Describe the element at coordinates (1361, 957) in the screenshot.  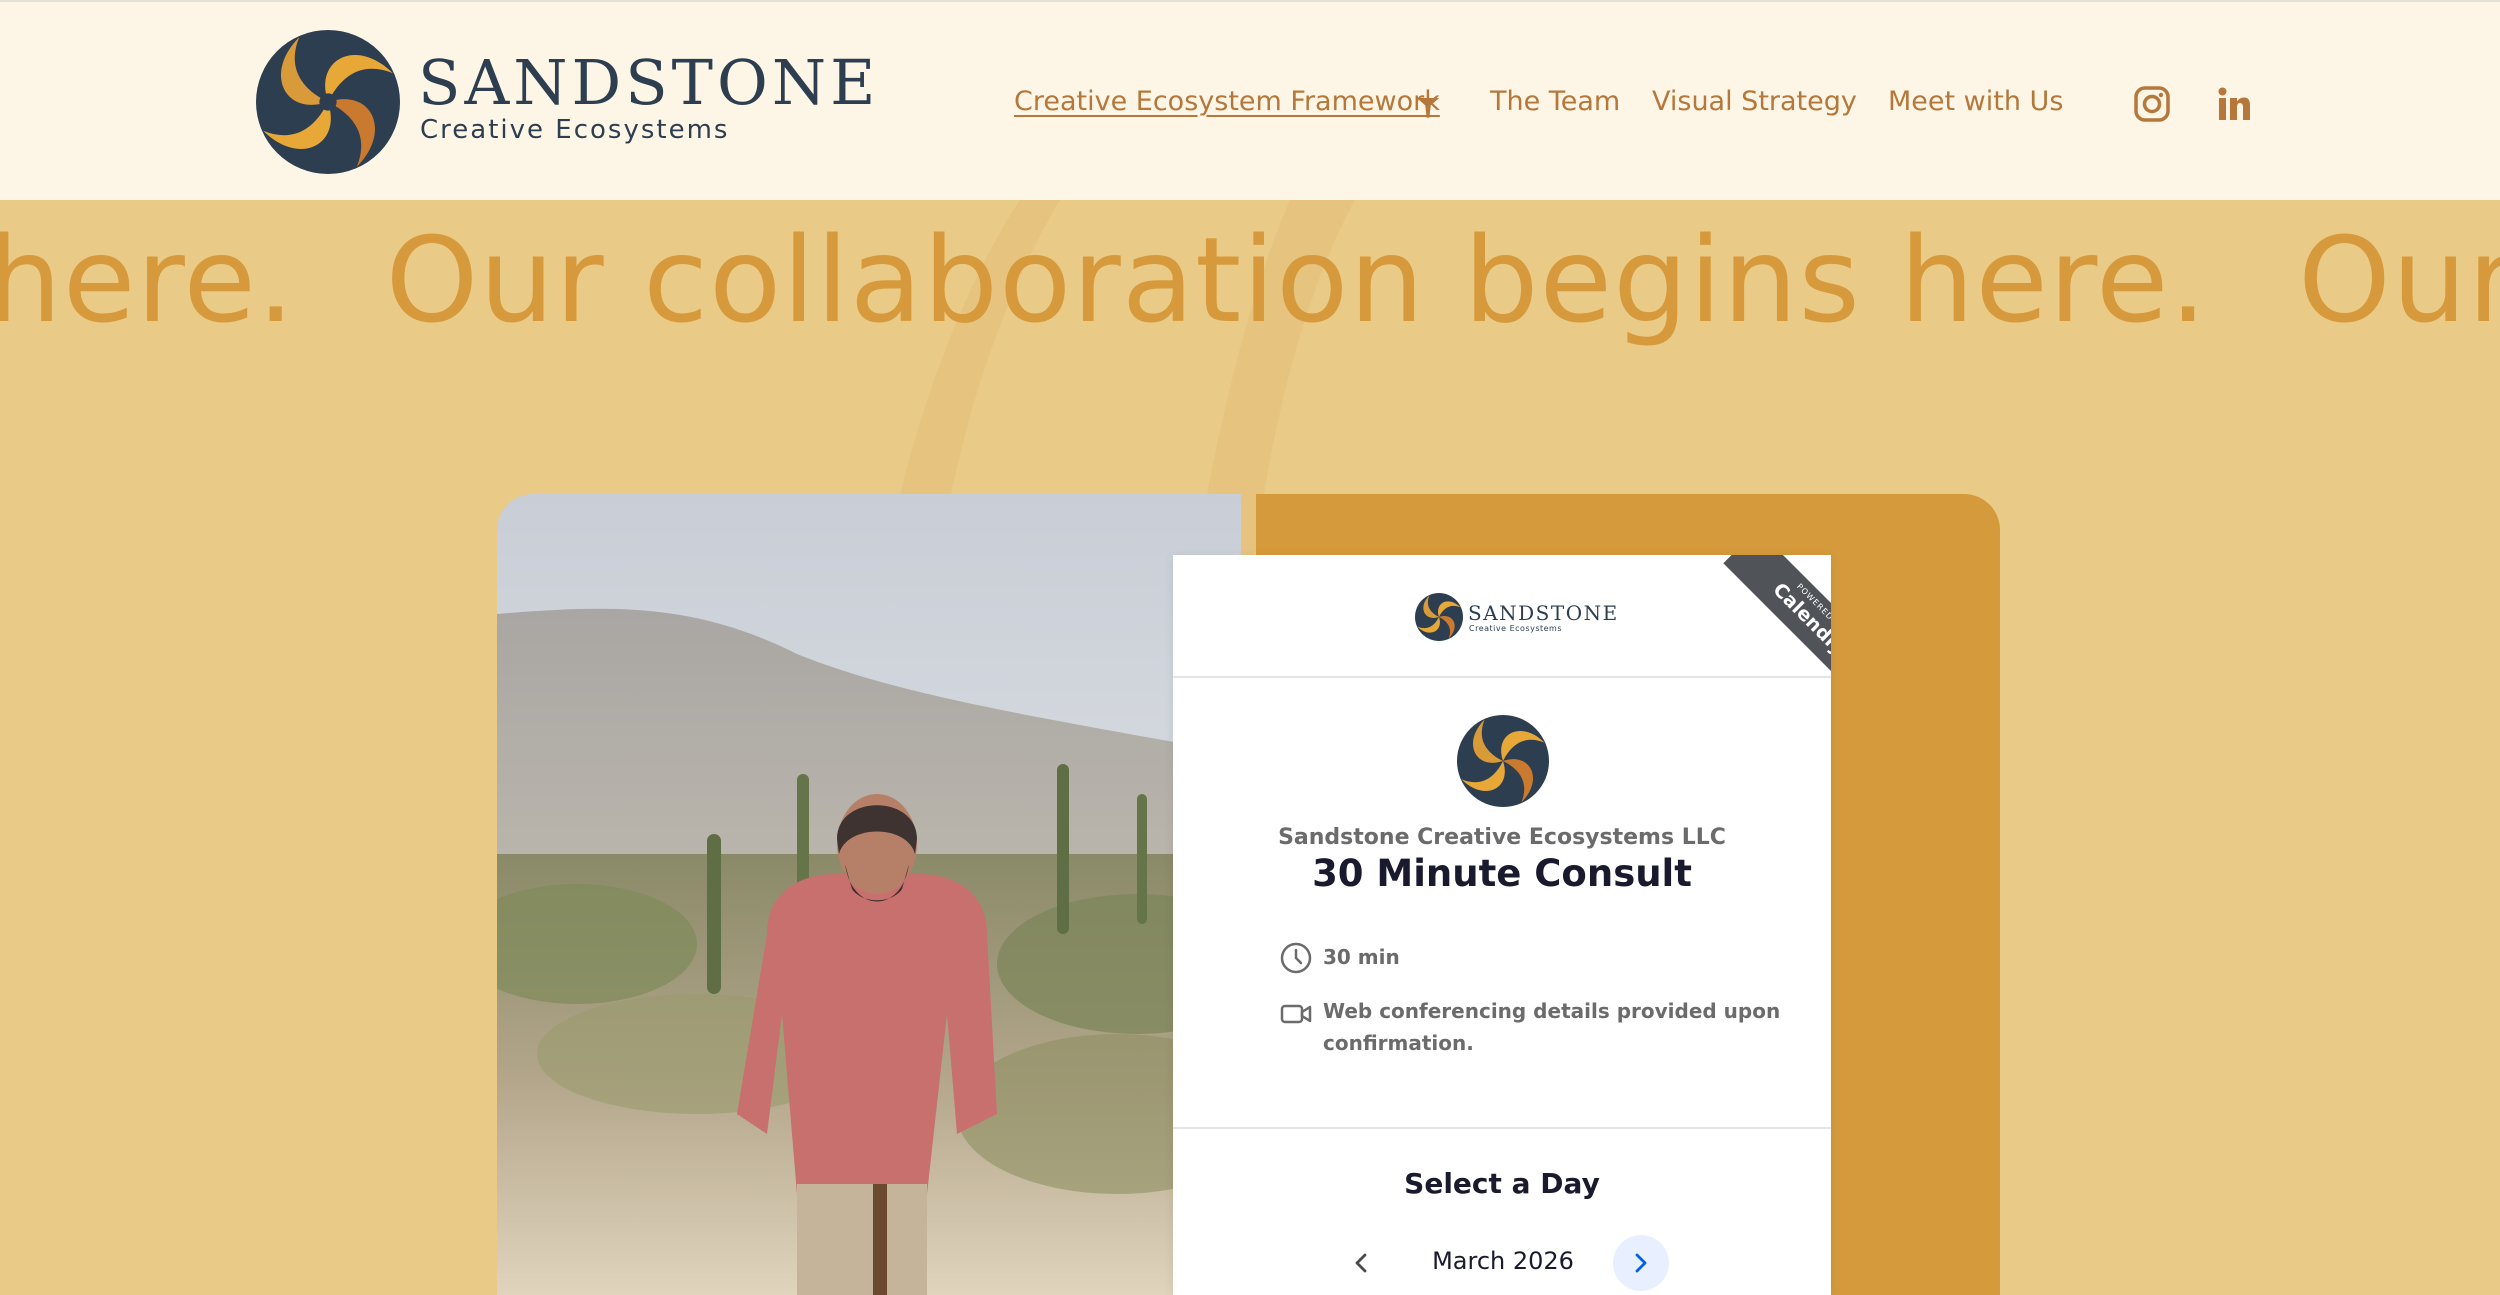
I see `event-duration: 30 min` at that location.